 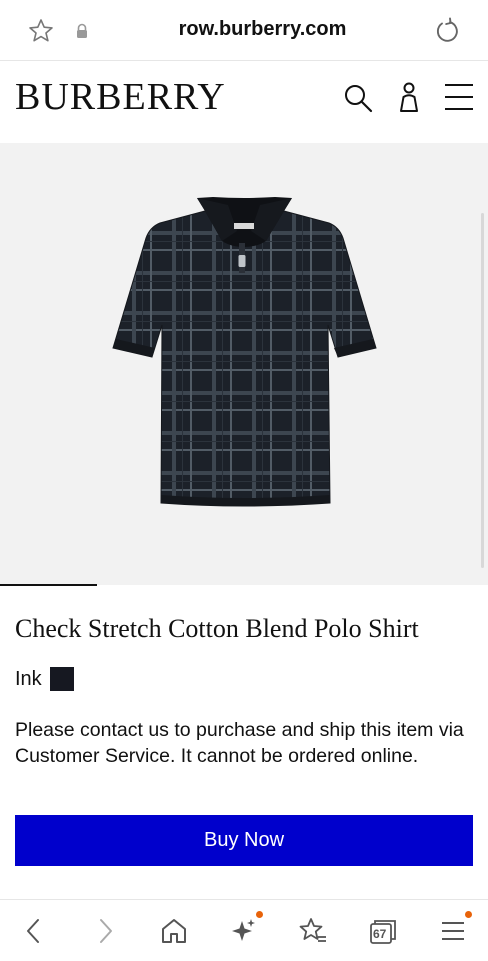 What do you see at coordinates (380, 934) in the screenshot?
I see `tab-count: 67` at bounding box center [380, 934].